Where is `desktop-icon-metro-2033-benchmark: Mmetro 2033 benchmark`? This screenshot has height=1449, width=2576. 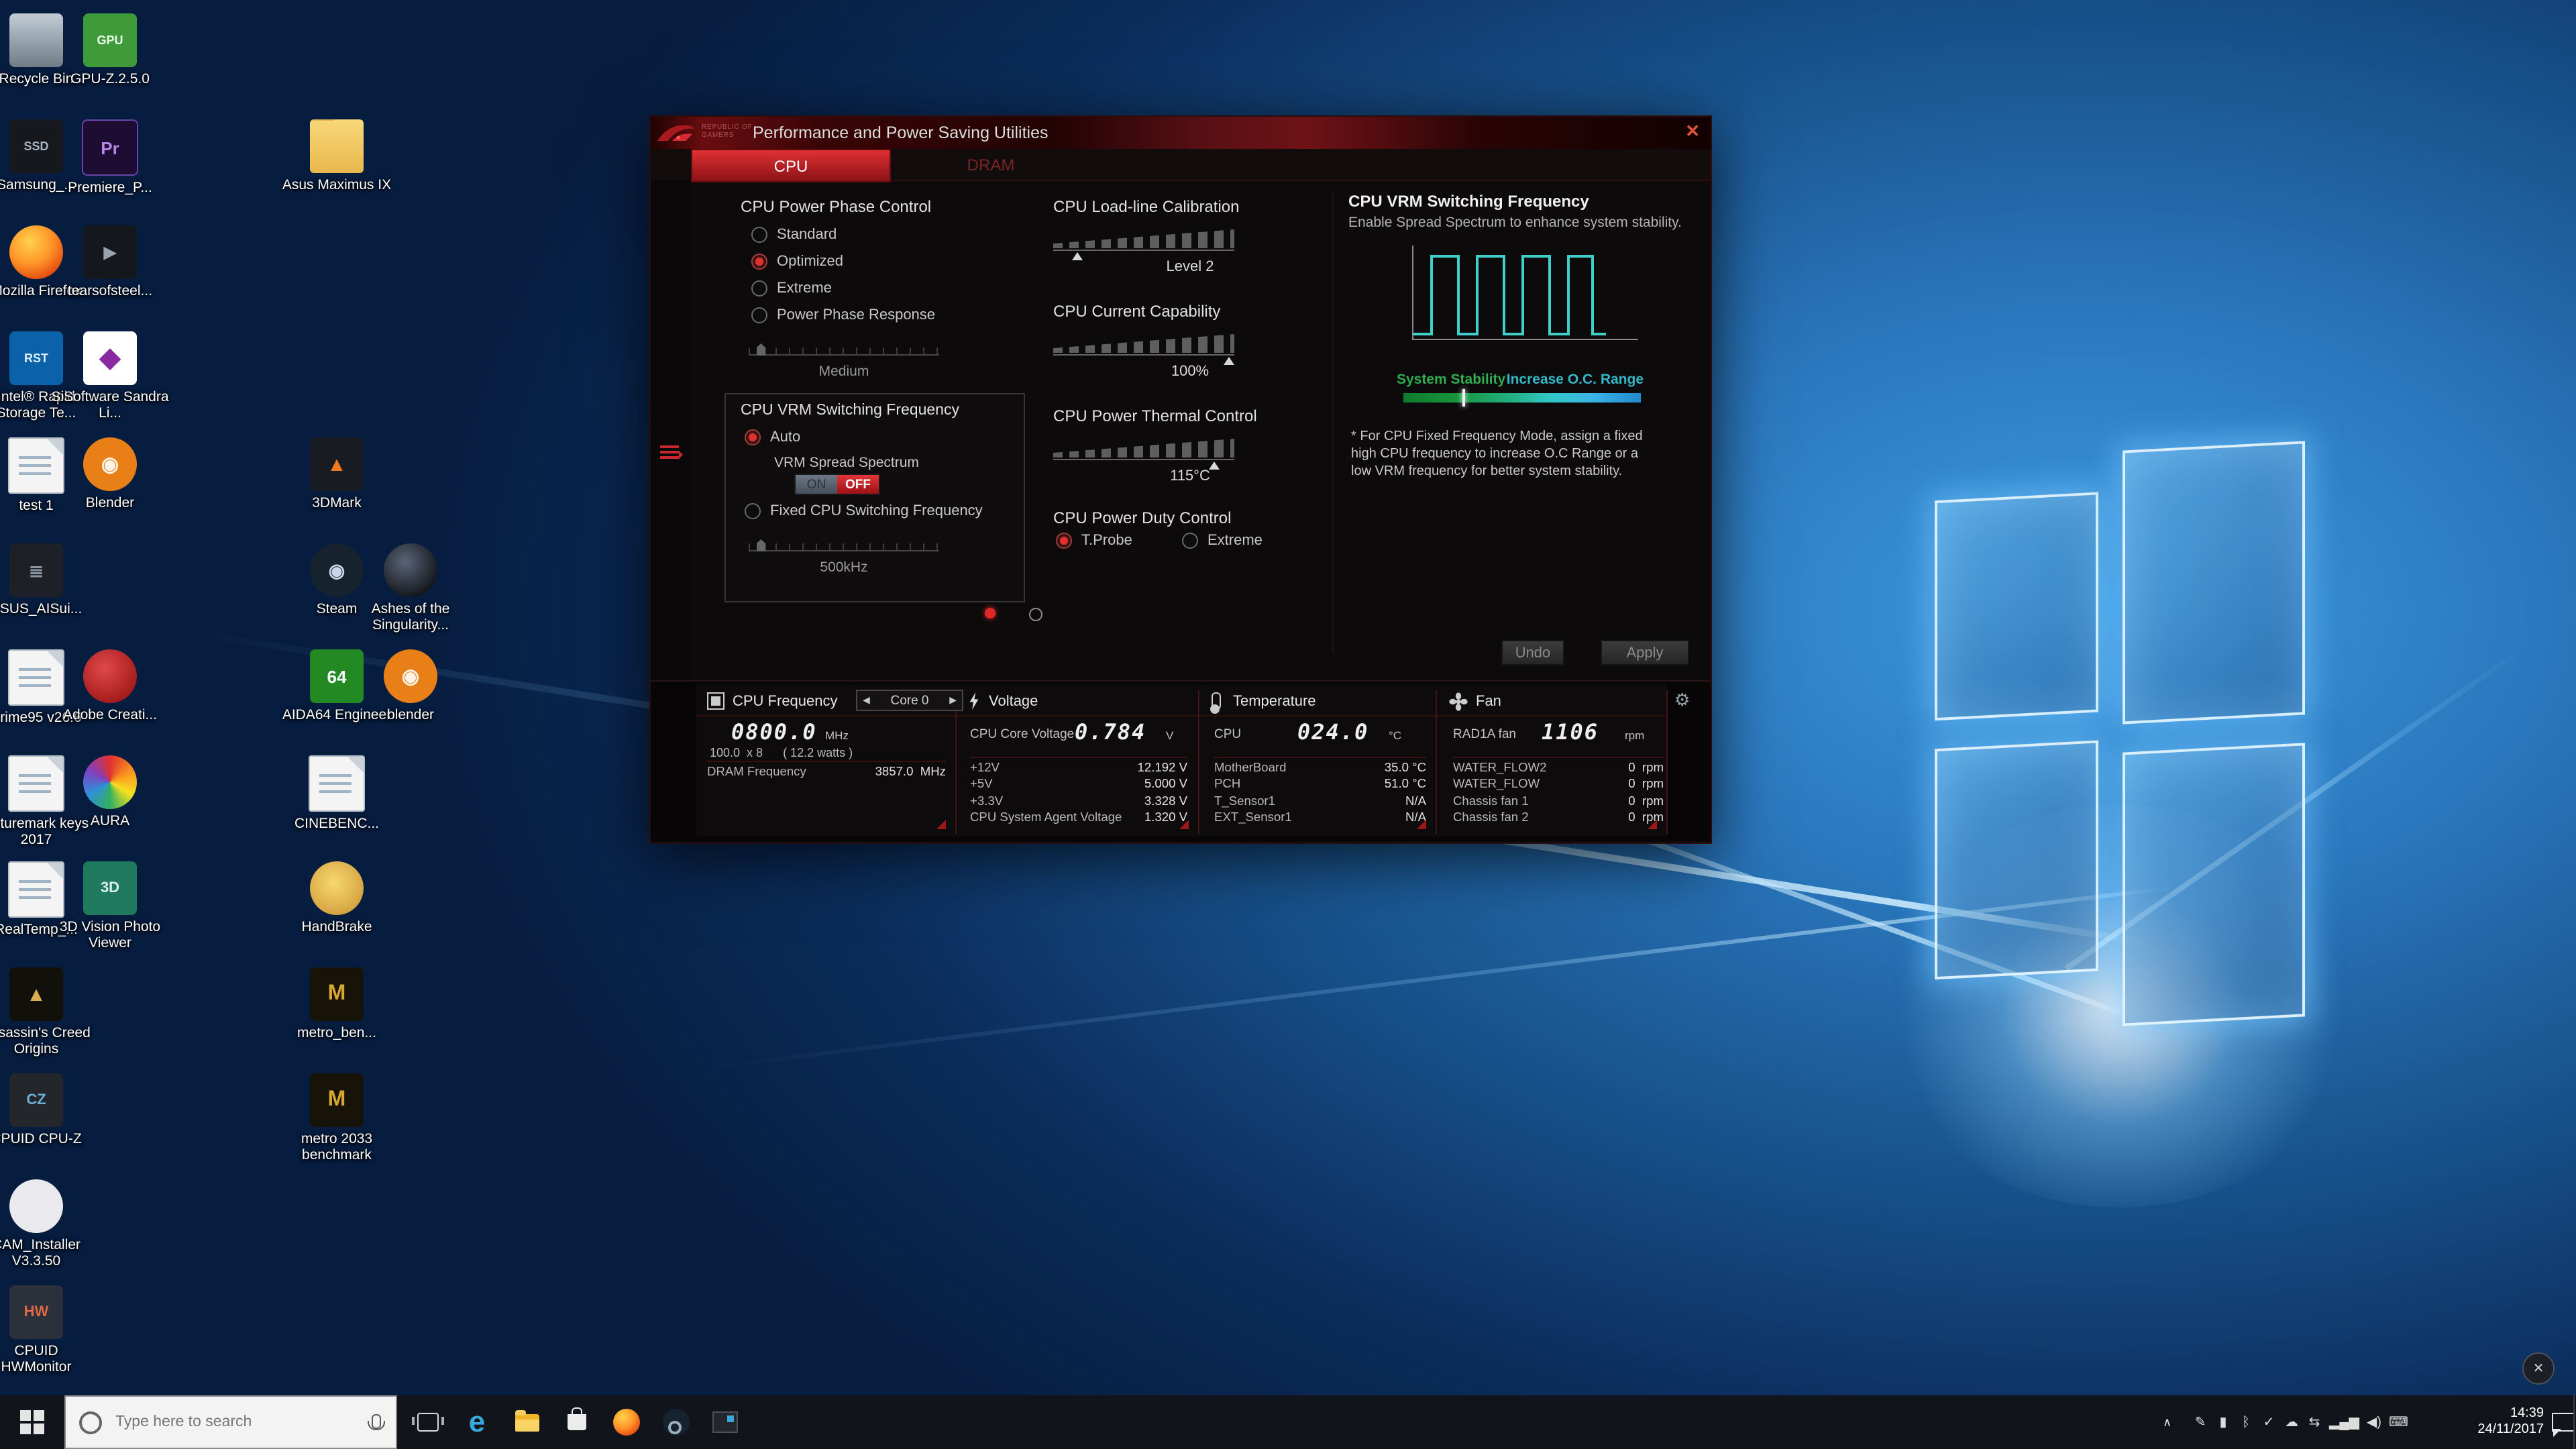 desktop-icon-metro-2033-benchmark: Mmetro 2033 benchmark is located at coordinates (337, 1119).